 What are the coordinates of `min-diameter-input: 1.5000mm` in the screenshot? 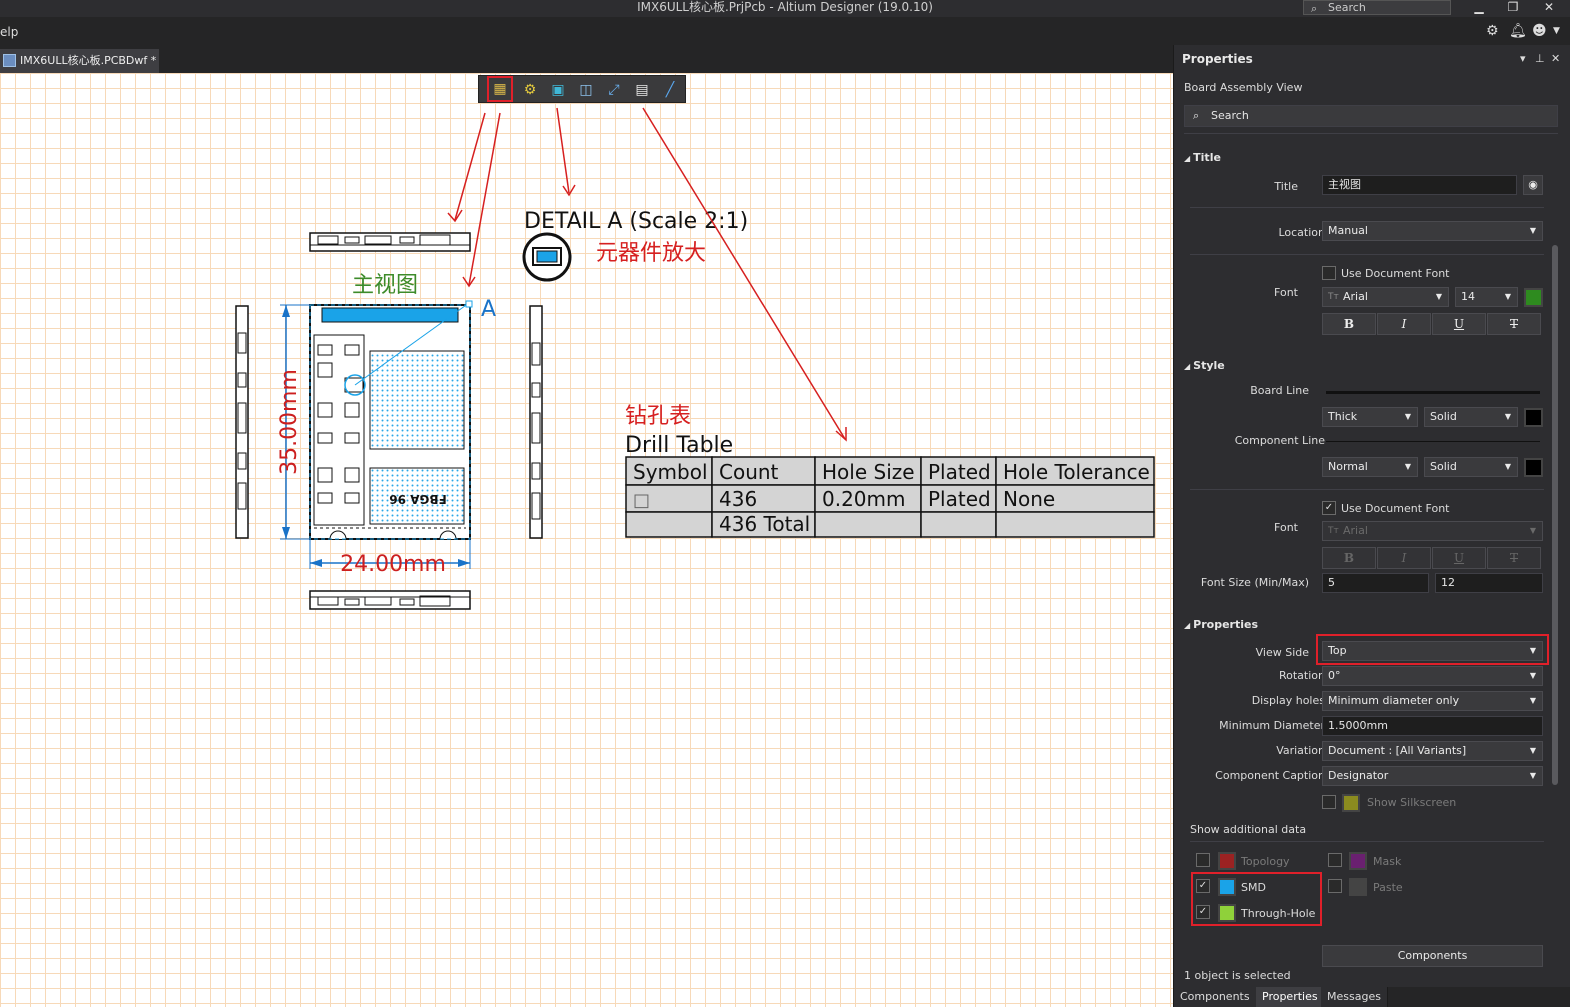 It's located at (1432, 726).